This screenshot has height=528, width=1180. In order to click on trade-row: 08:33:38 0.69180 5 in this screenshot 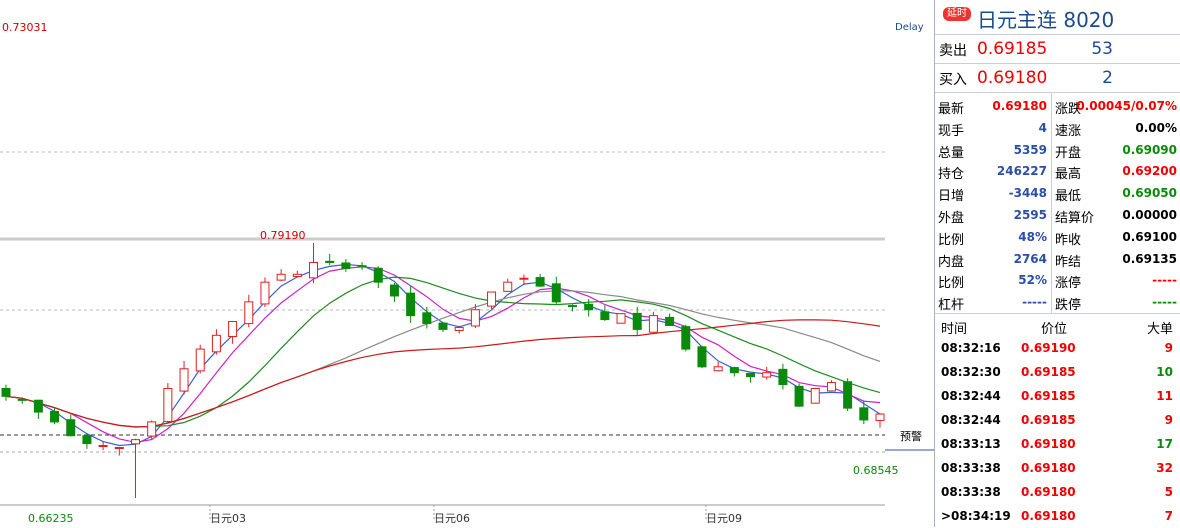, I will do `click(1057, 492)`.